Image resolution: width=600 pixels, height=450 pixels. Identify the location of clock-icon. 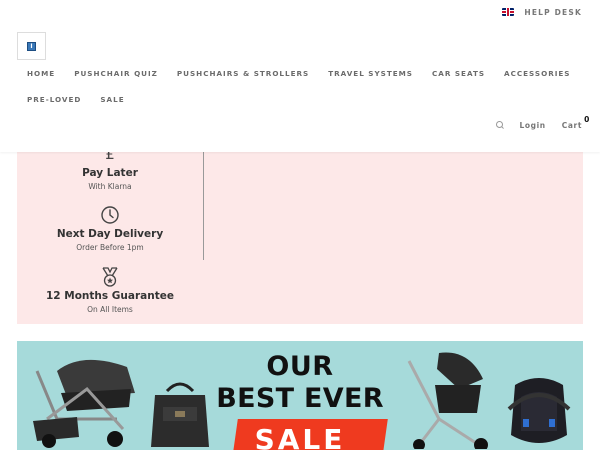
(110, 215).